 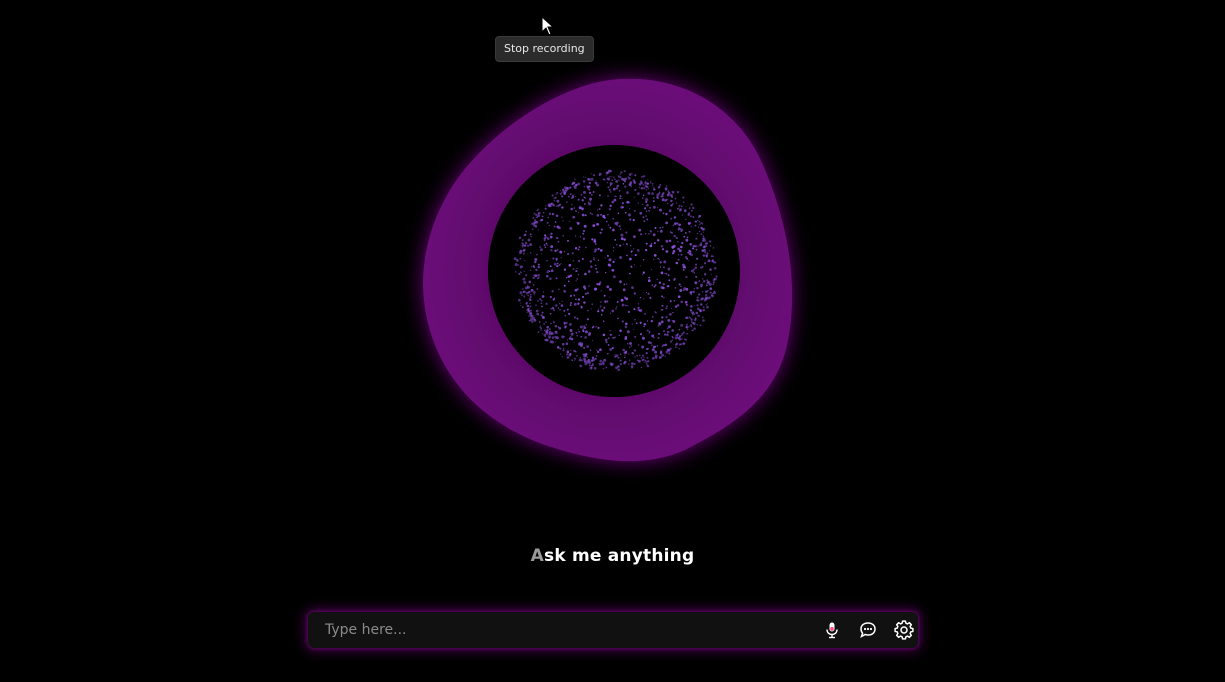 I want to click on settings-button, so click(x=904, y=630).